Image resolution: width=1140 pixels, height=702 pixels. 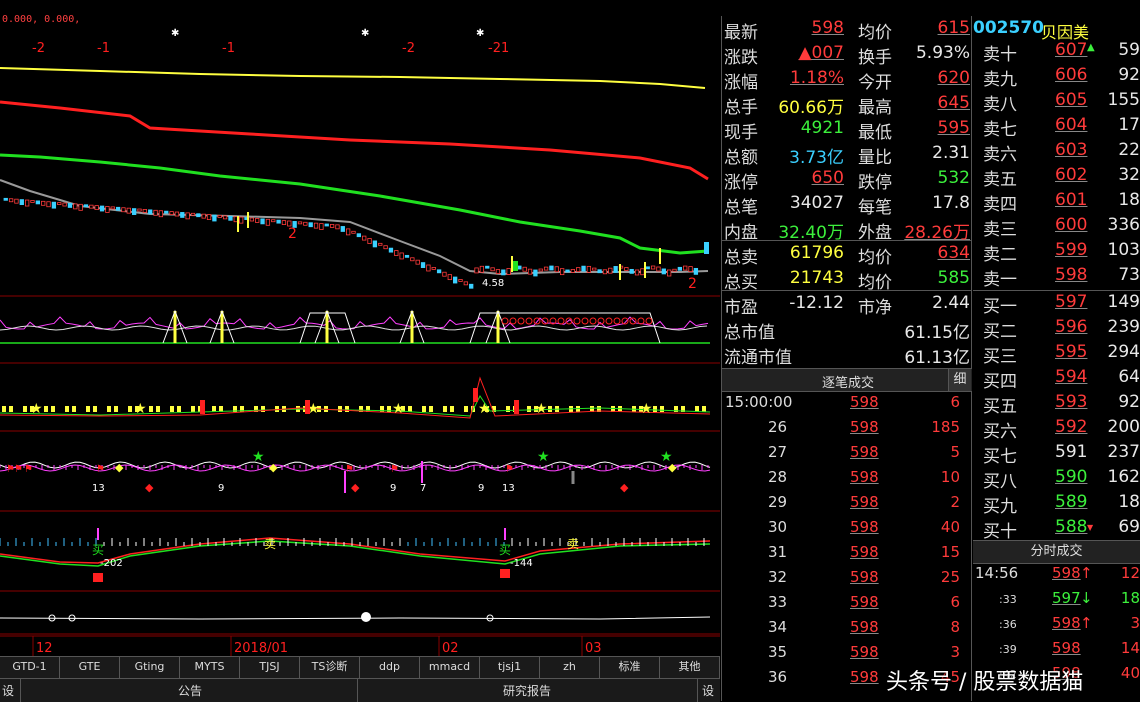 What do you see at coordinates (119, 467) in the screenshot?
I see `diamond-icon: ◆` at bounding box center [119, 467].